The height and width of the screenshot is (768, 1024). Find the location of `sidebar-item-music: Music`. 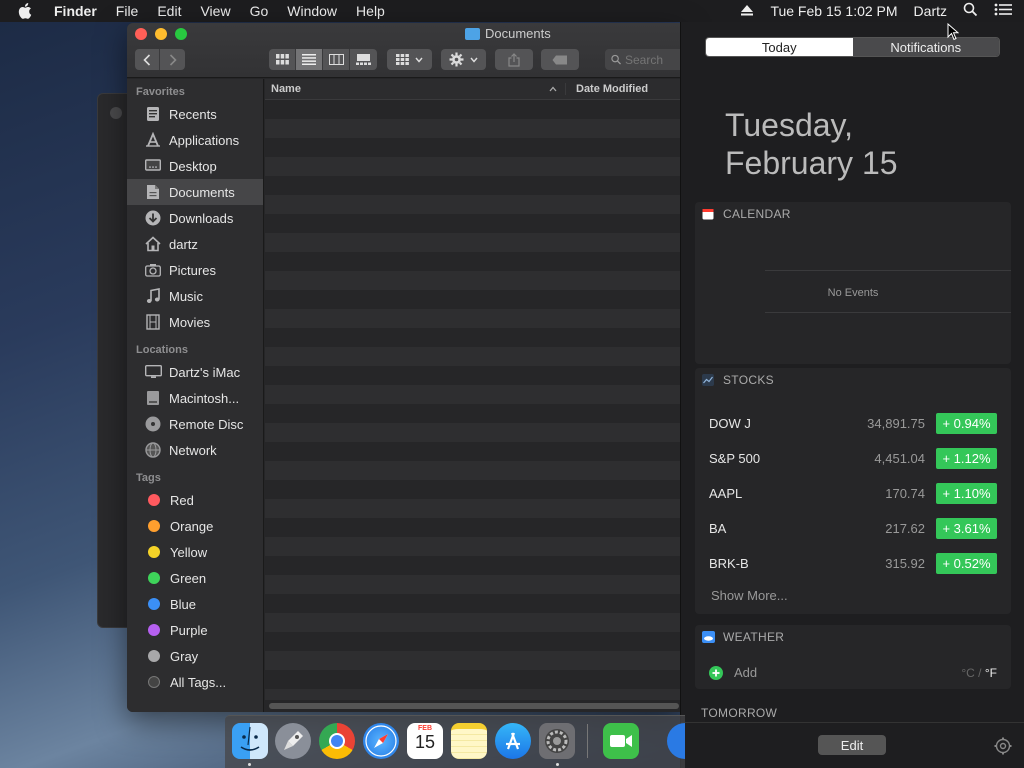

sidebar-item-music: Music is located at coordinates (195, 296).